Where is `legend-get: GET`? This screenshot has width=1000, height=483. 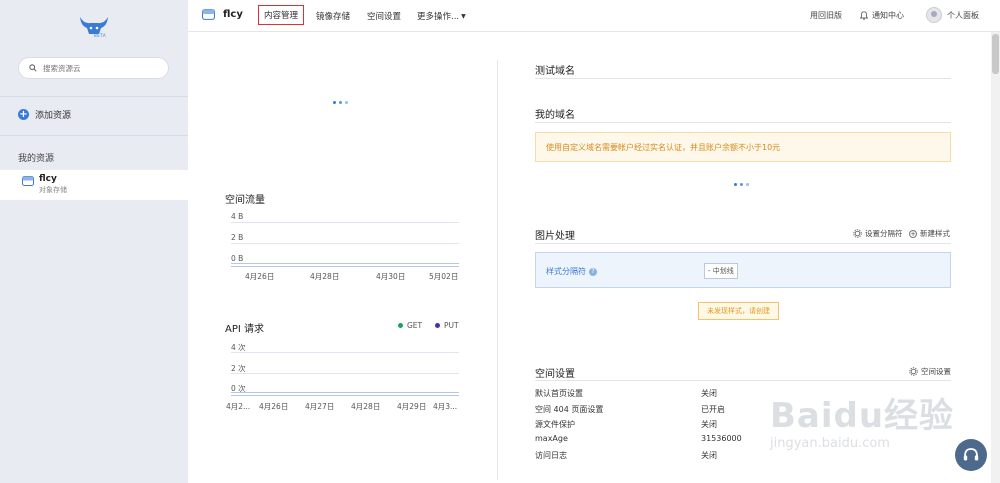
legend-get: GET is located at coordinates (410, 325).